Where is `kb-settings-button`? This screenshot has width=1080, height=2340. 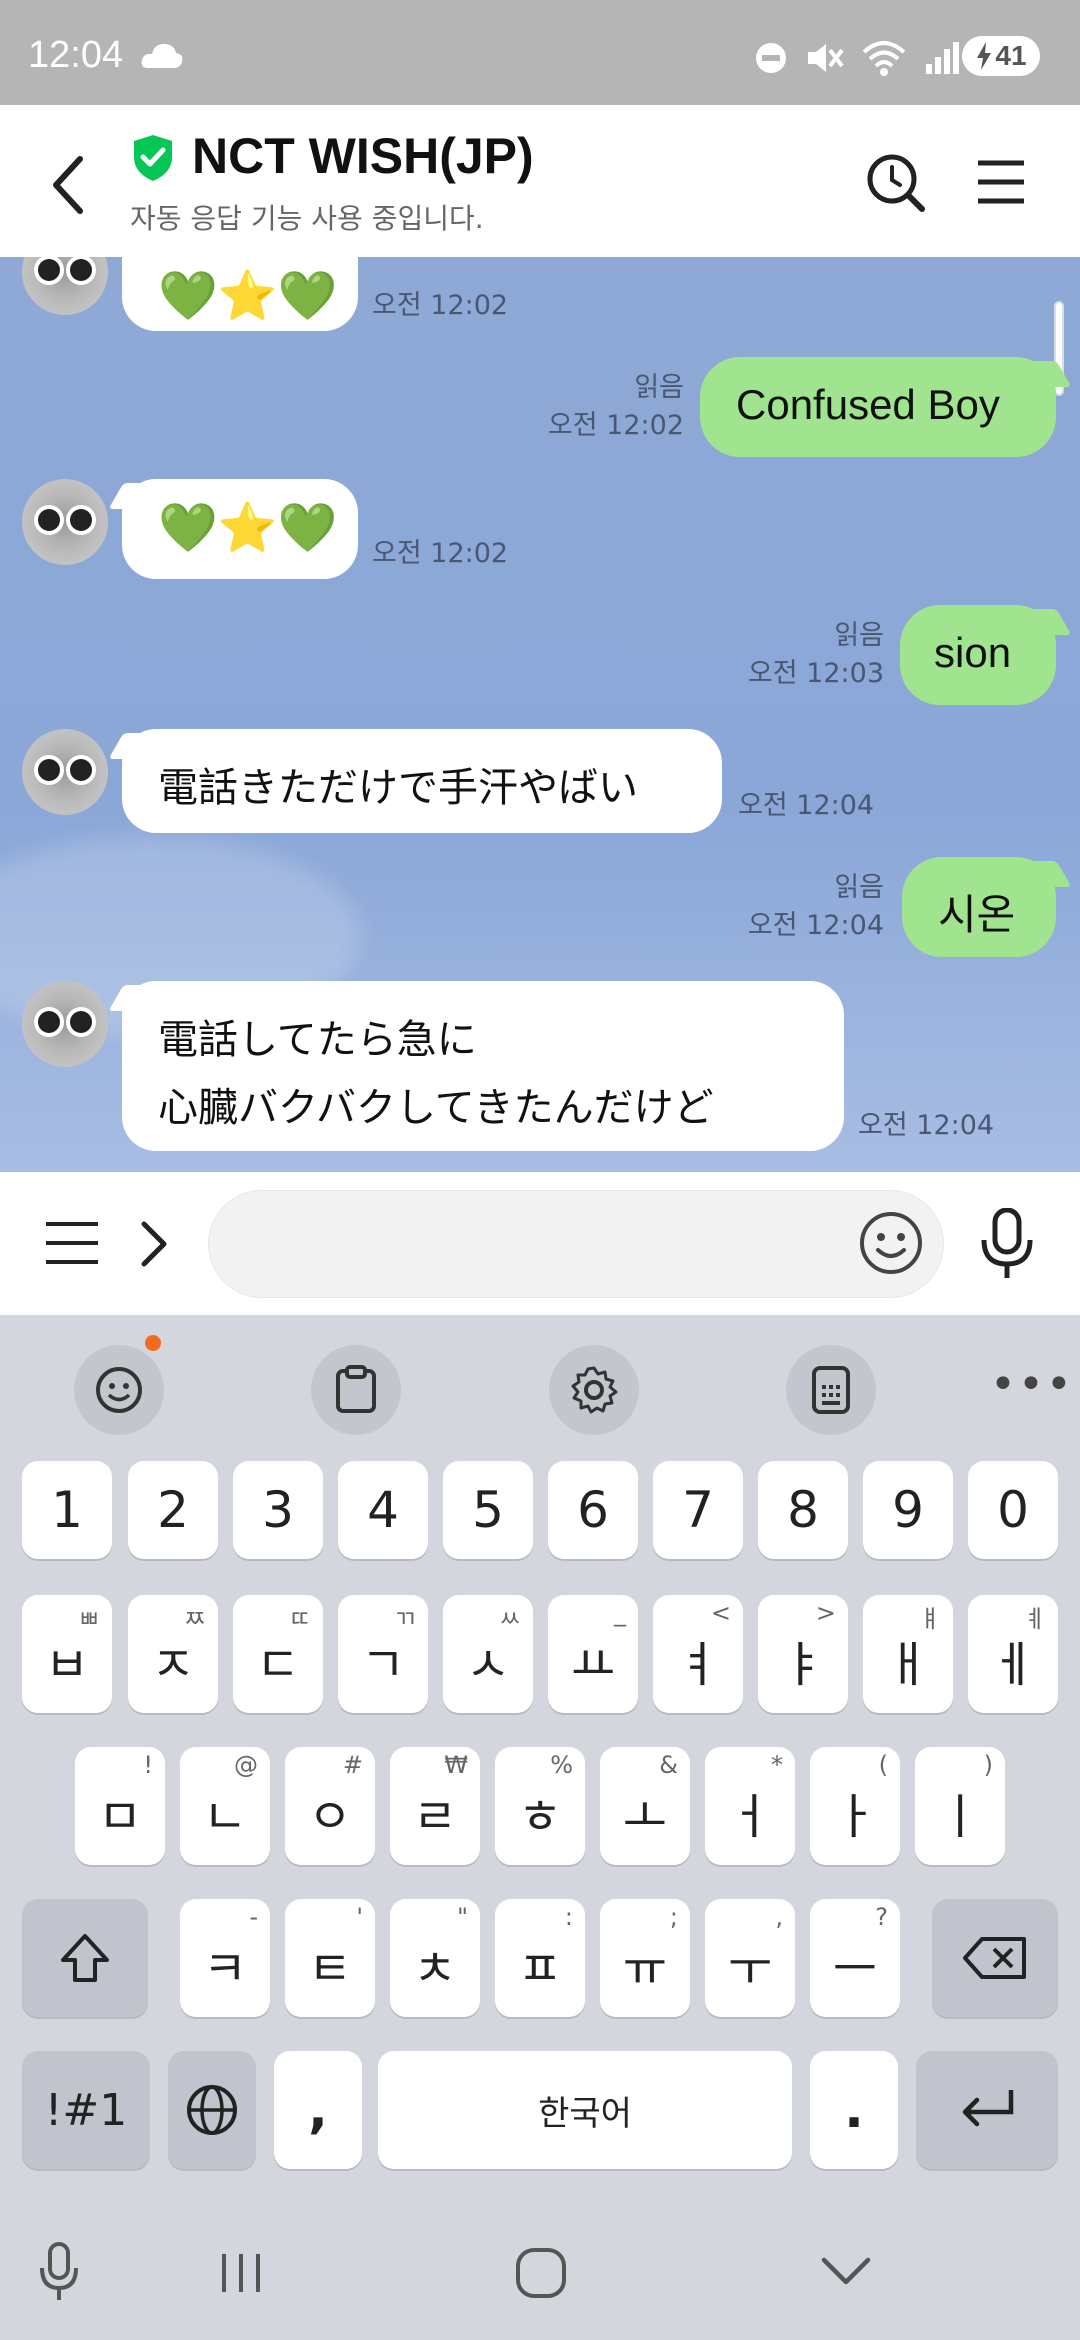 kb-settings-button is located at coordinates (594, 1390).